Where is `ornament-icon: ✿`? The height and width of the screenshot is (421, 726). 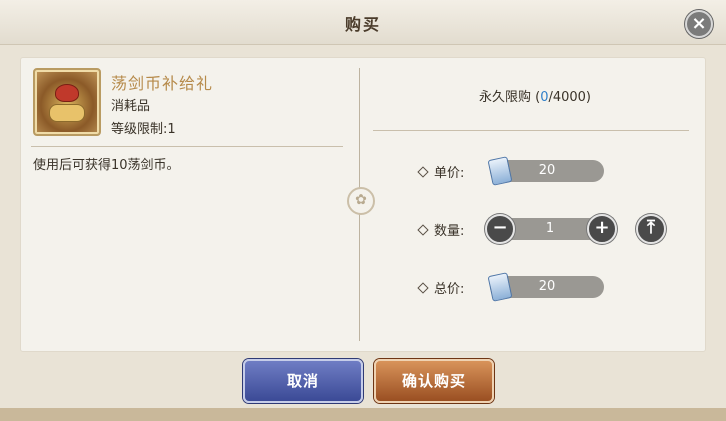
ornament-icon: ✿ is located at coordinates (361, 201).